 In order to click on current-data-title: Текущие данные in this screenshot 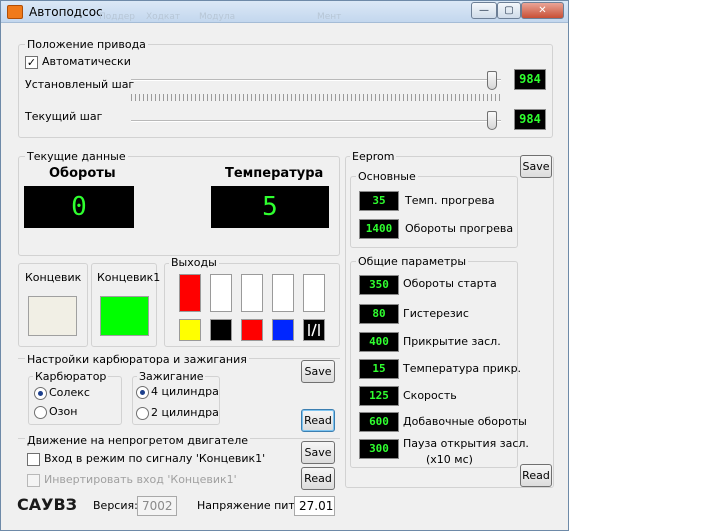, I will do `click(76, 156)`.